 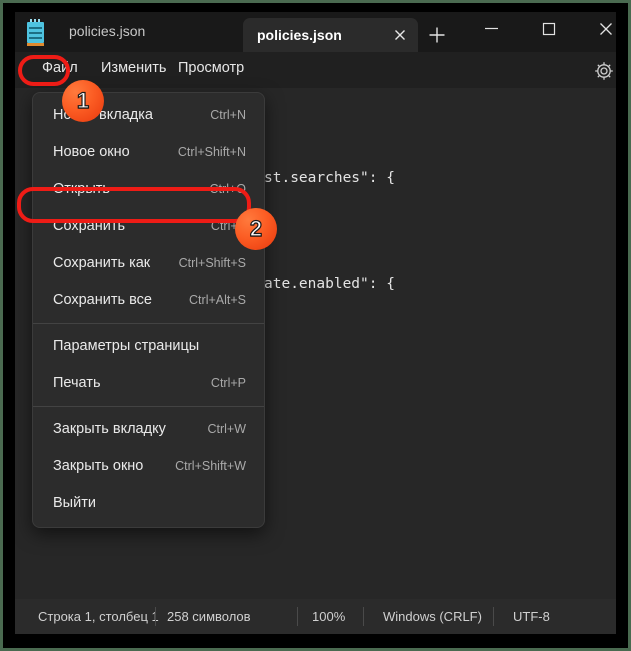 What do you see at coordinates (328, 616) in the screenshot?
I see `status-zoom-level: 100%` at bounding box center [328, 616].